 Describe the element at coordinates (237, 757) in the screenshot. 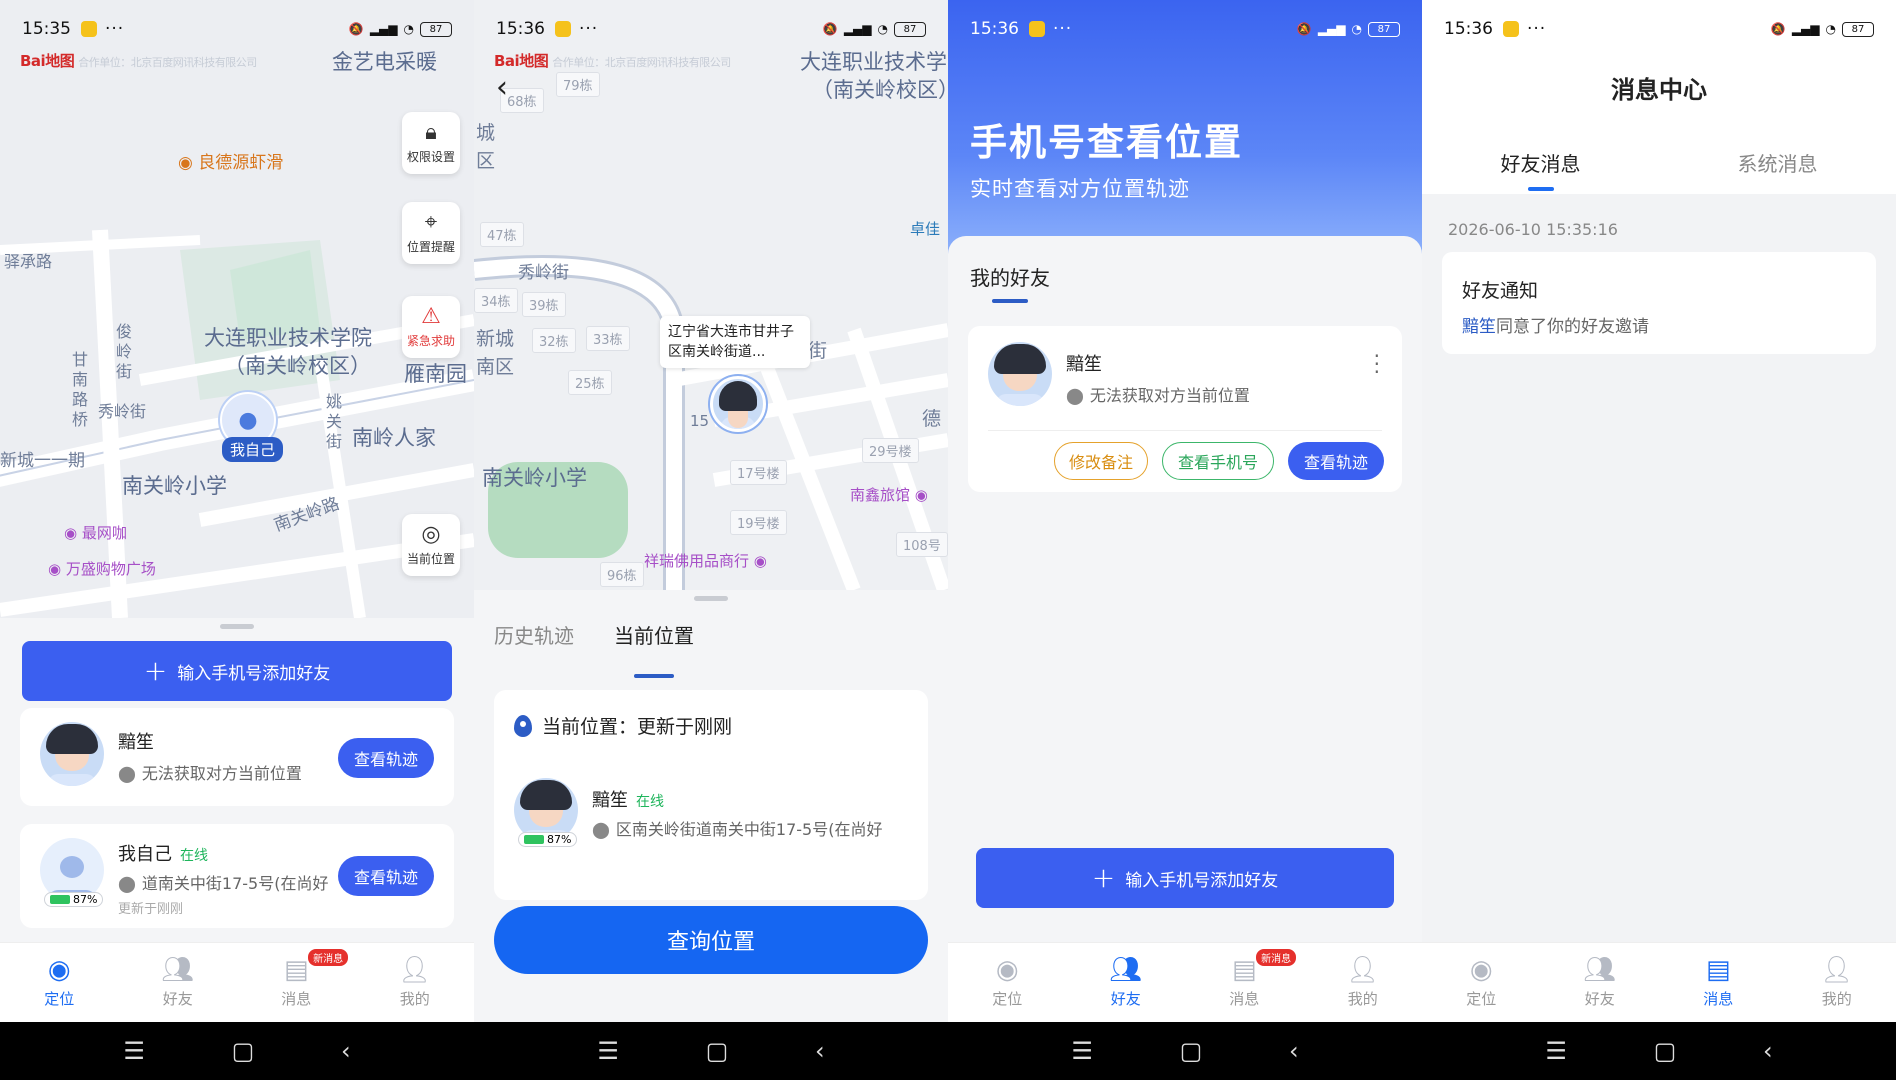

I see `friend-card: 黯笙 ⬤ 无法获取对方当前位置 查看轨迹` at that location.